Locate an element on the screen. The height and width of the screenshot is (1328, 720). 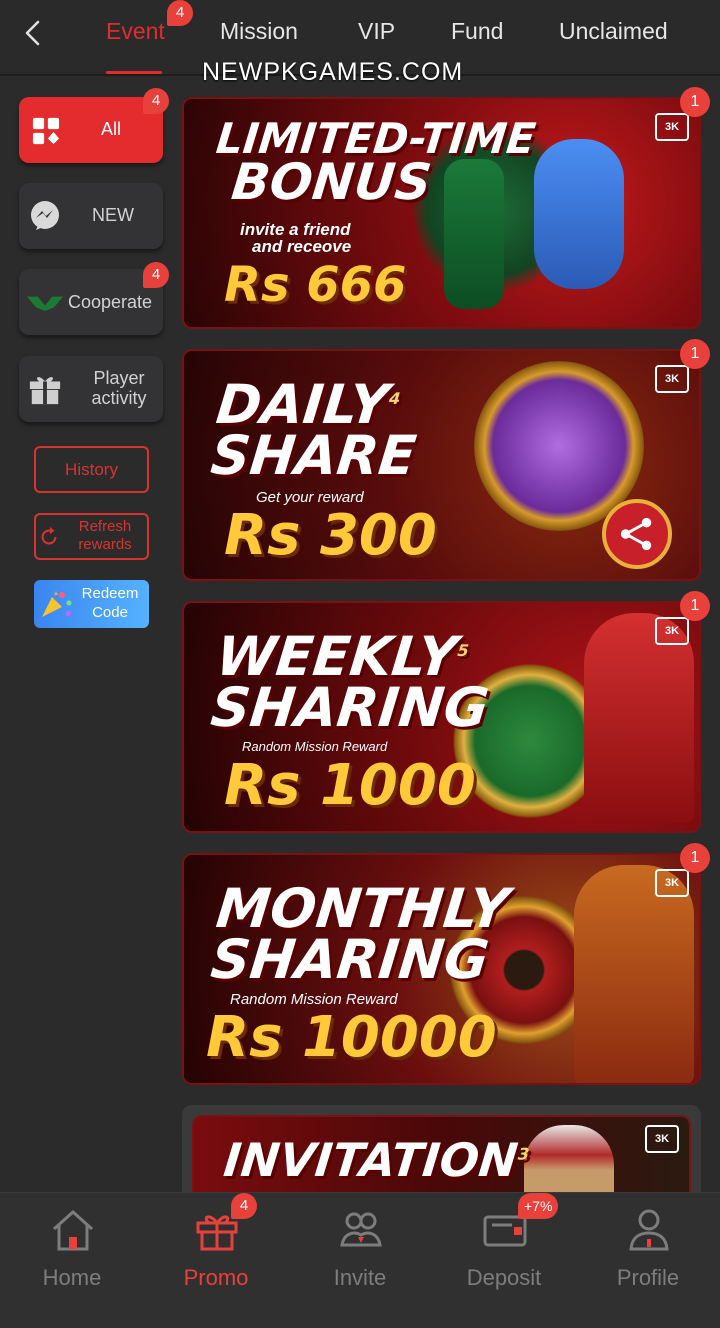
sidebar-item-player-activity: Player activity is located at coordinates (91, 389).